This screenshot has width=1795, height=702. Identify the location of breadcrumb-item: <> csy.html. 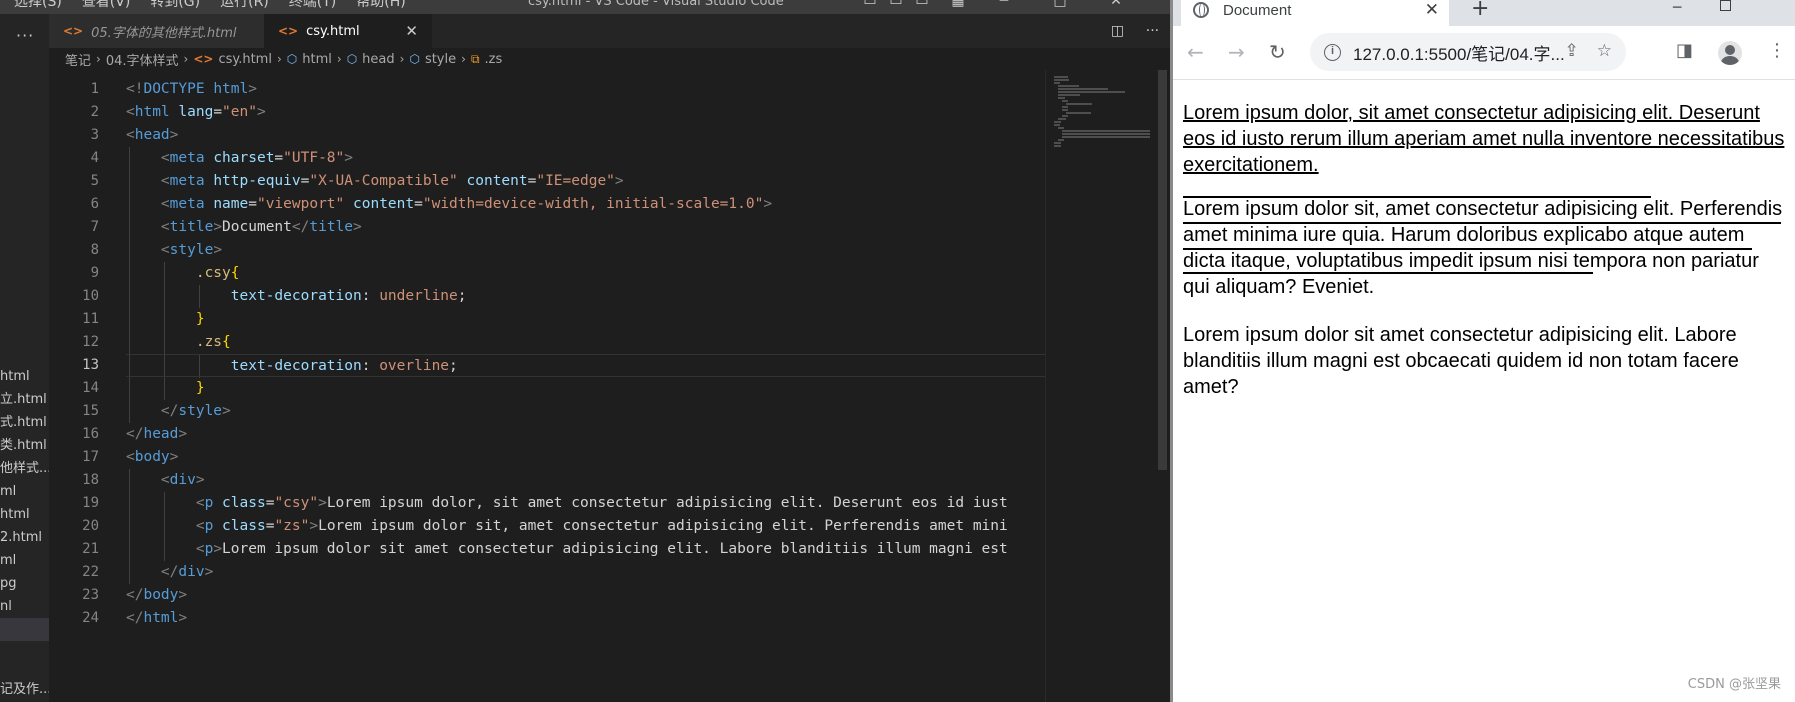
(232, 59).